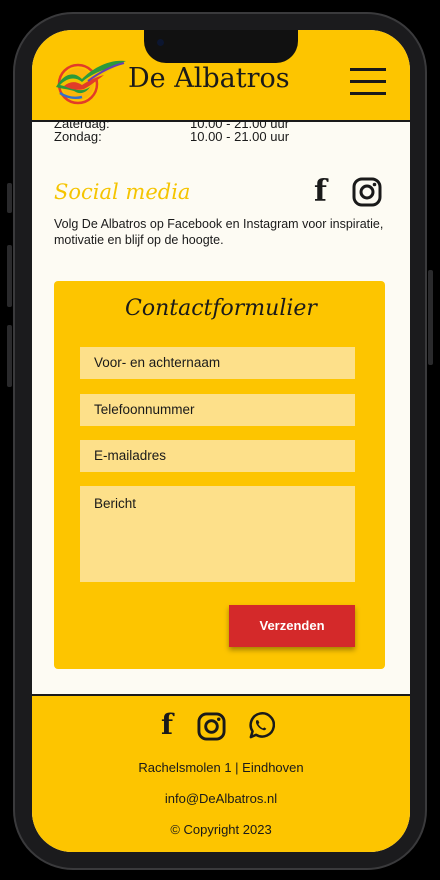 The image size is (440, 880). Describe the element at coordinates (90, 81) in the screenshot. I see `albatross-logo-icon` at that location.